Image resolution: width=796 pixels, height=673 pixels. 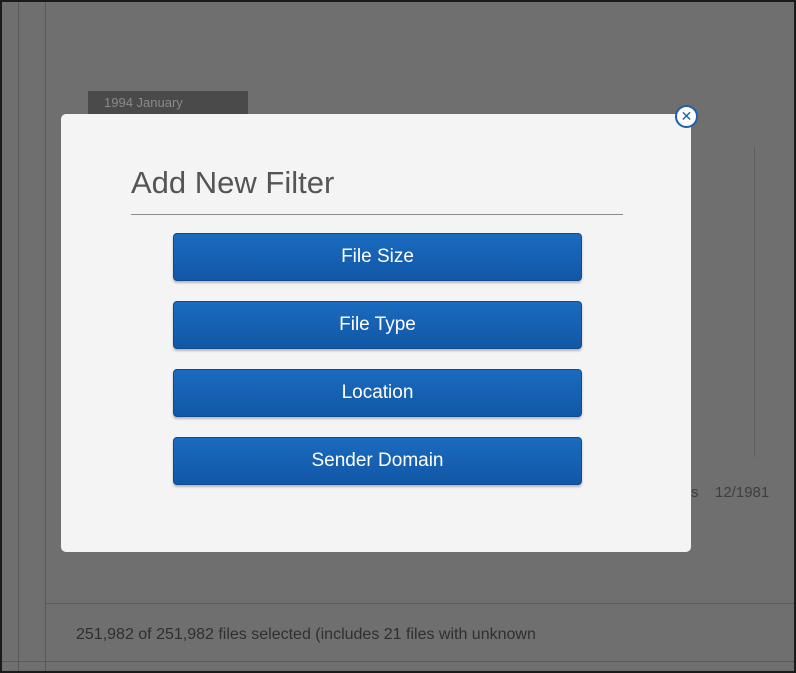 What do you see at coordinates (377, 393) in the screenshot?
I see `location-button: Location` at bounding box center [377, 393].